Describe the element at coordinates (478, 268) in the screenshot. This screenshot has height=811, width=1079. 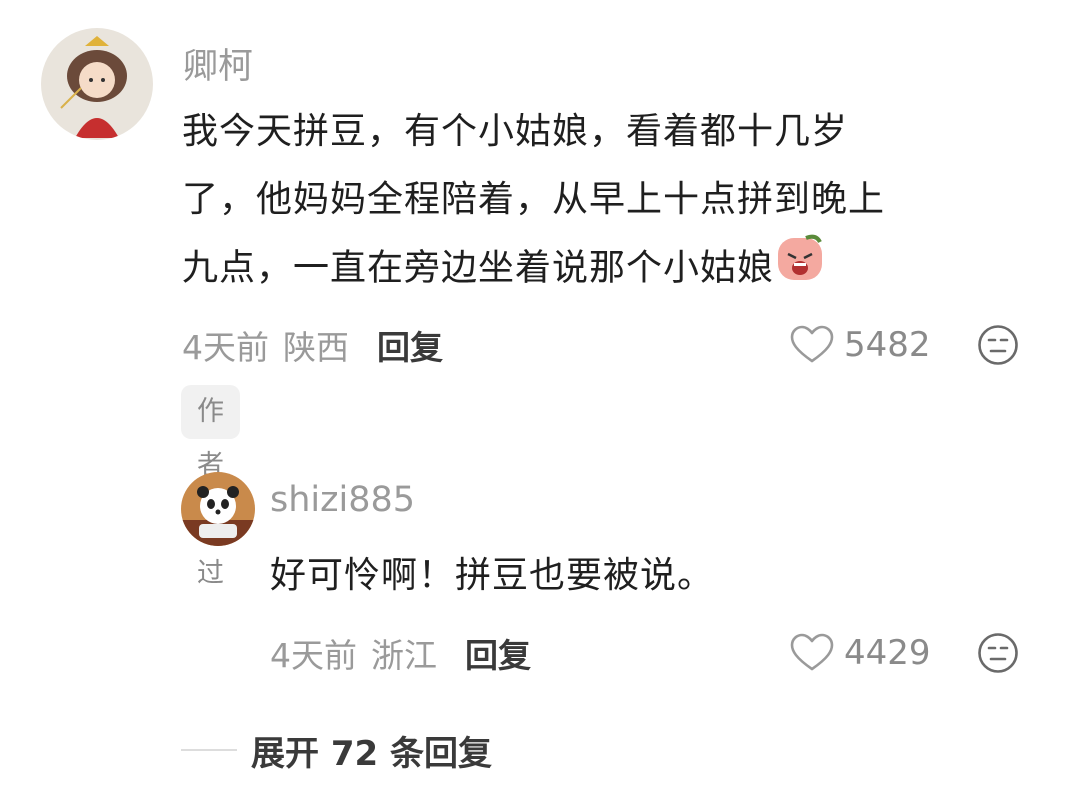
I see `comment-line-text: 九点，一直在旁边坐着说那个小姑娘` at that location.